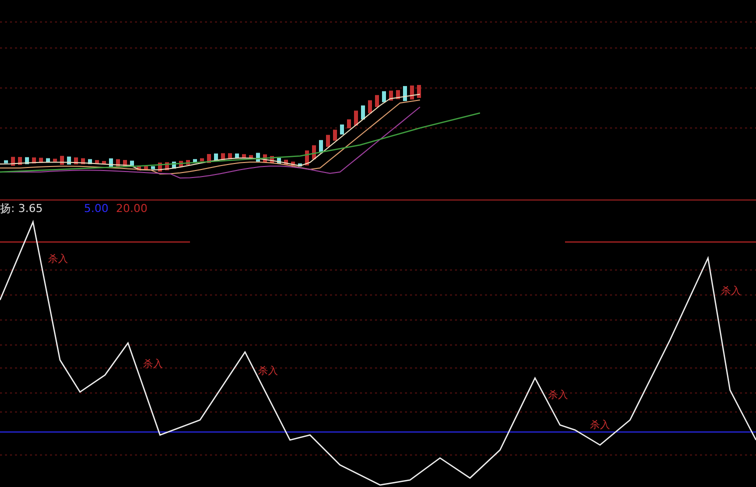 Image resolution: width=756 pixels, height=487 pixels. I want to click on level-value: 5.00, so click(96, 208).